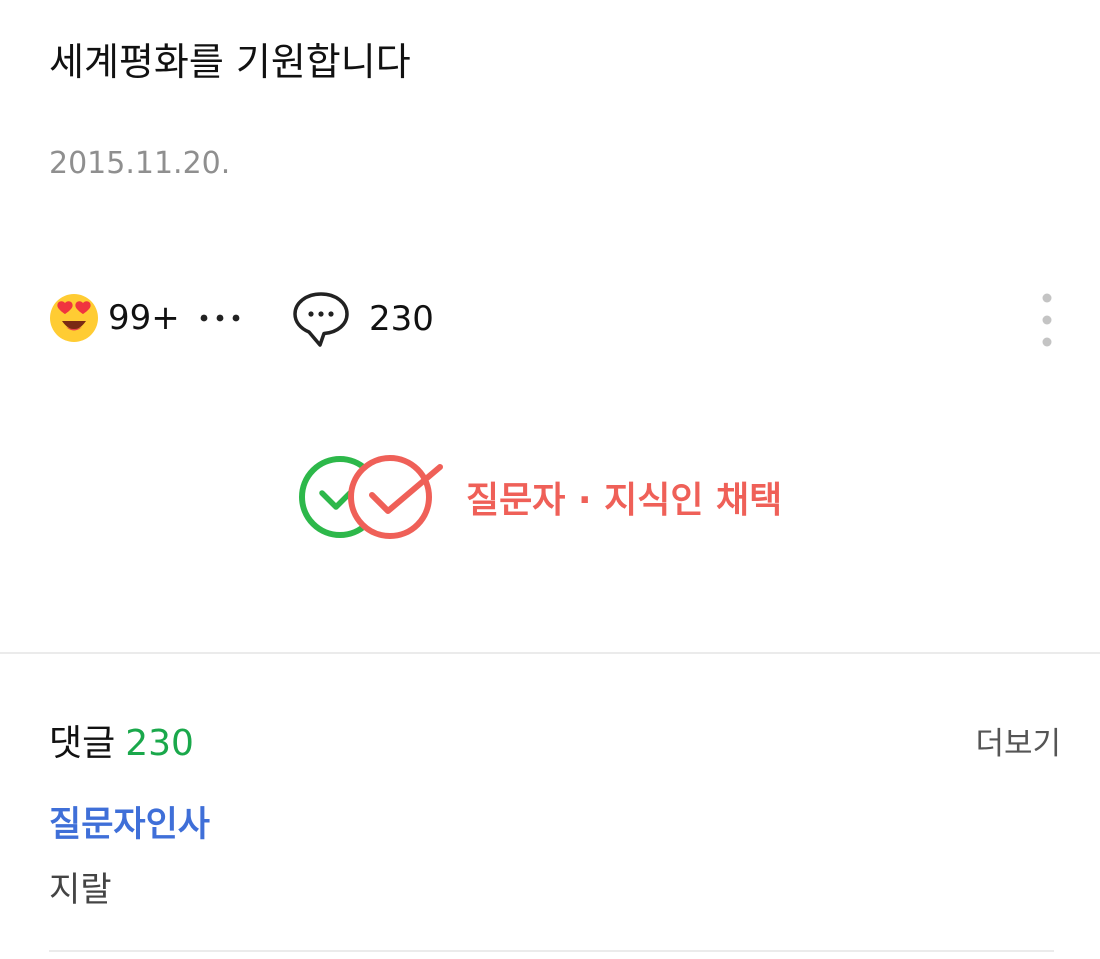  Describe the element at coordinates (129, 825) in the screenshot. I see `comment-author: 질문자인사` at that location.